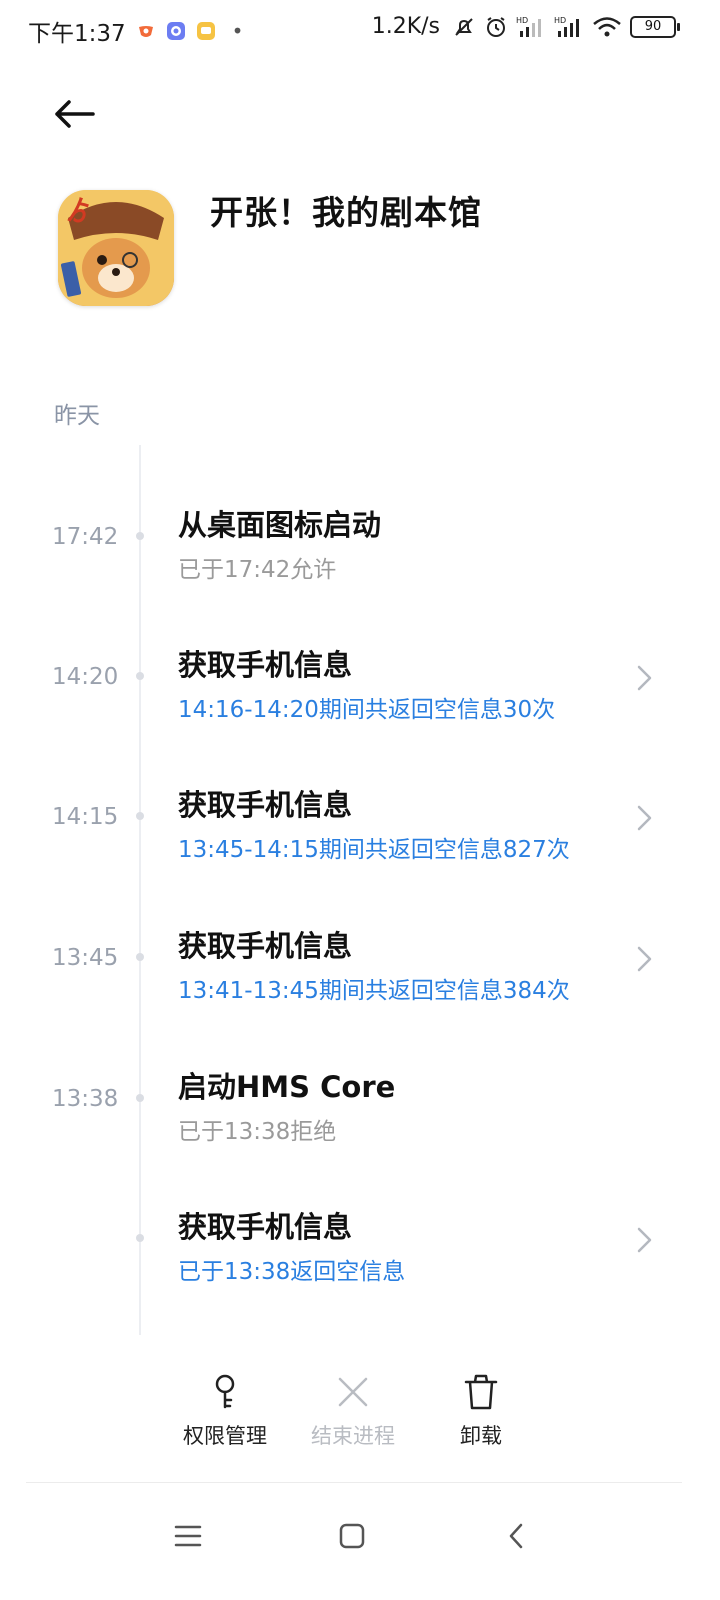  I want to click on home-square-icon, so click(352, 1536).